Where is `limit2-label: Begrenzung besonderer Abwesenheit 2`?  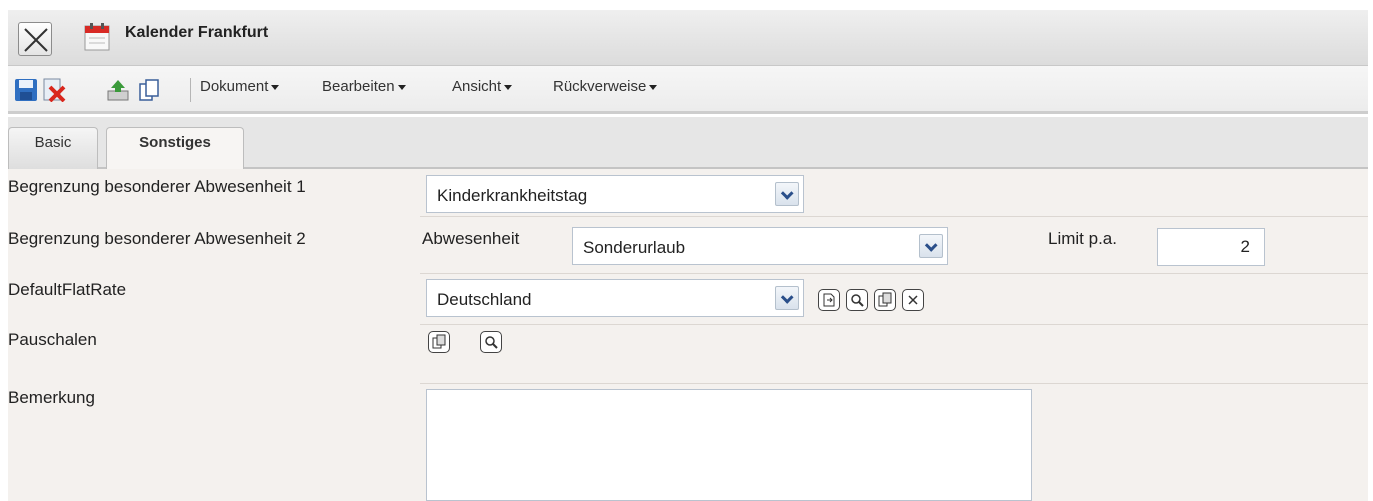
limit2-label: Begrenzung besonderer Abwesenheit 2 is located at coordinates (157, 238).